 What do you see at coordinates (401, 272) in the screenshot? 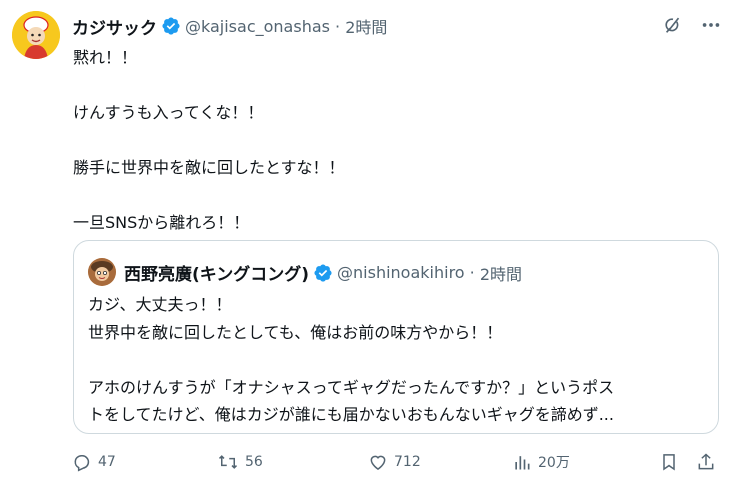
I see `quoted-author-handle: @nishinoakihiro` at bounding box center [401, 272].